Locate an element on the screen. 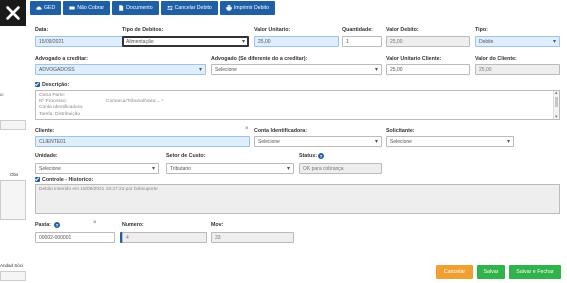 This screenshot has height=283, width=567. money-icon is located at coordinates (72, 8).